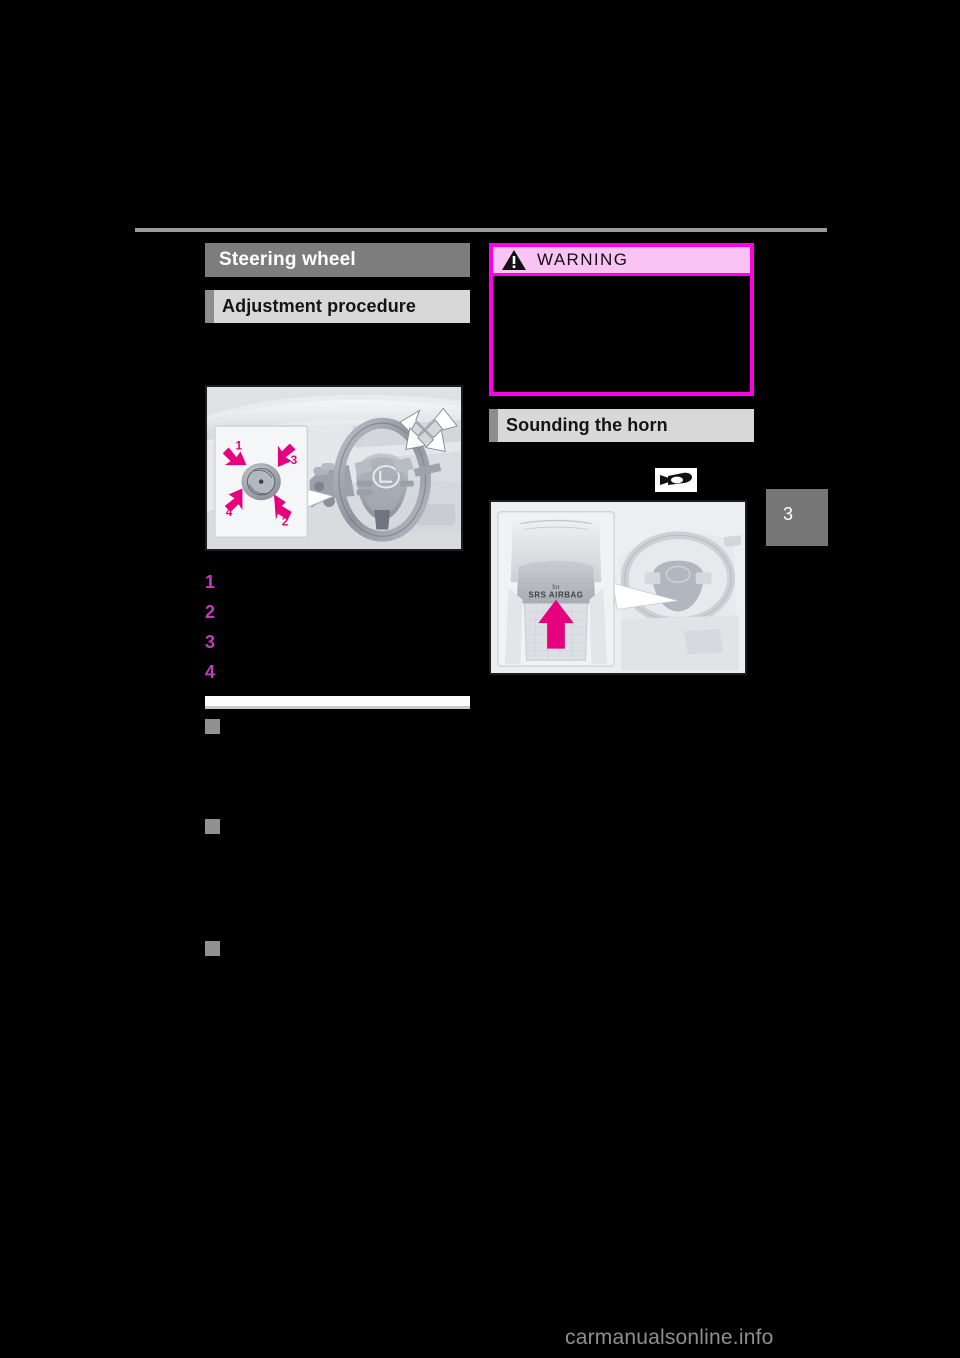  What do you see at coordinates (210, 672) in the screenshot?
I see `step-number: 4` at bounding box center [210, 672].